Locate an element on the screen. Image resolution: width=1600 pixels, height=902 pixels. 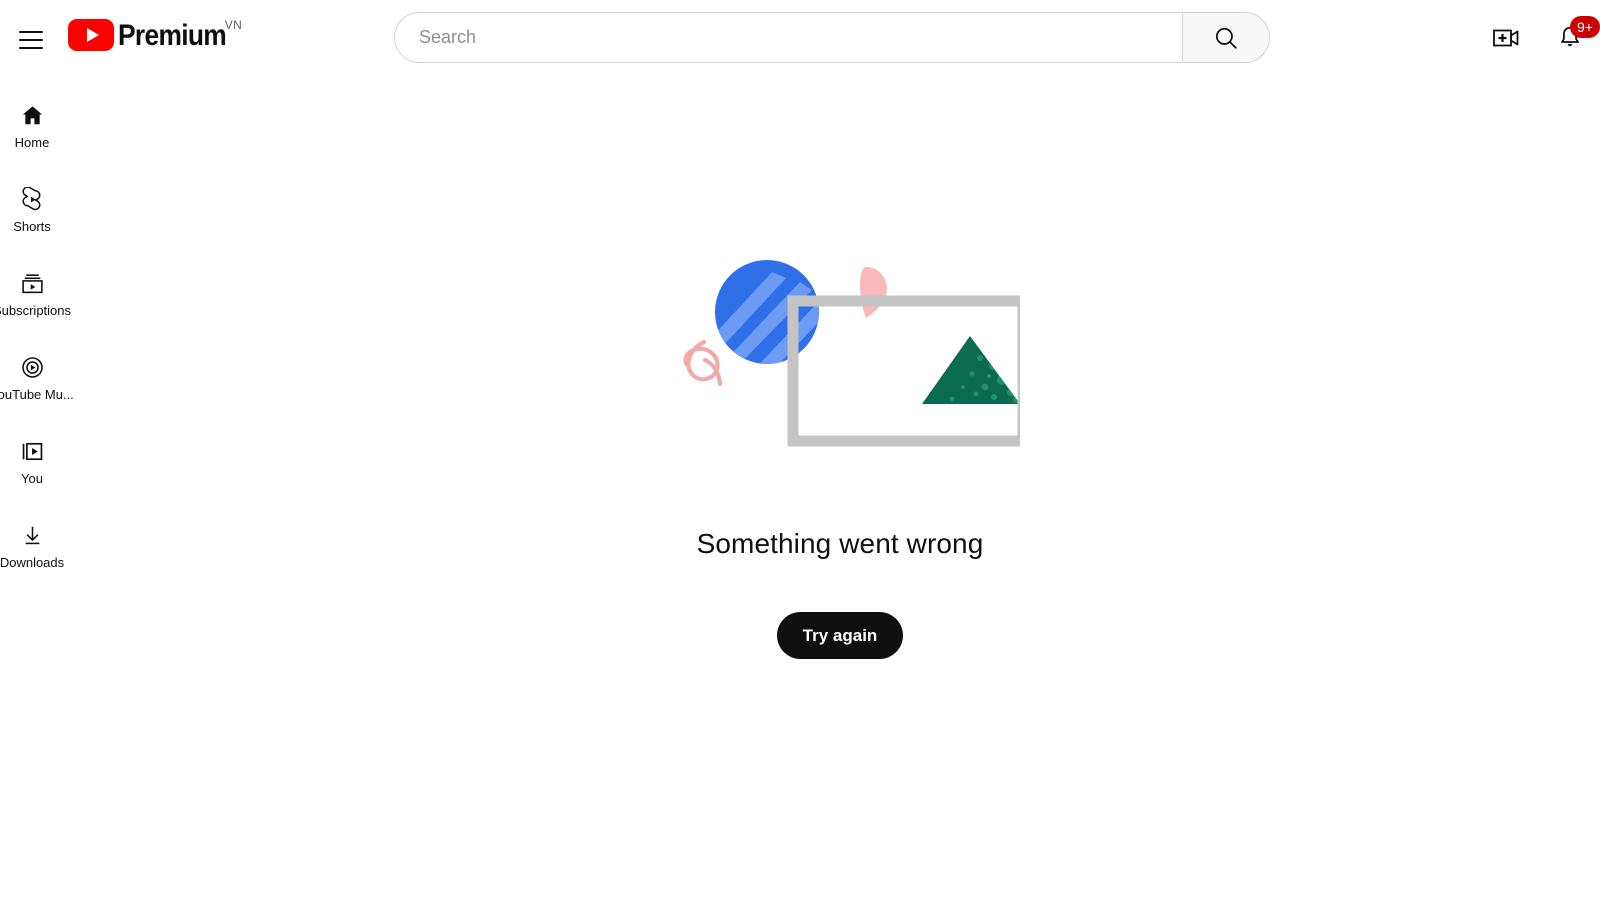
search-icon is located at coordinates (1226, 38).